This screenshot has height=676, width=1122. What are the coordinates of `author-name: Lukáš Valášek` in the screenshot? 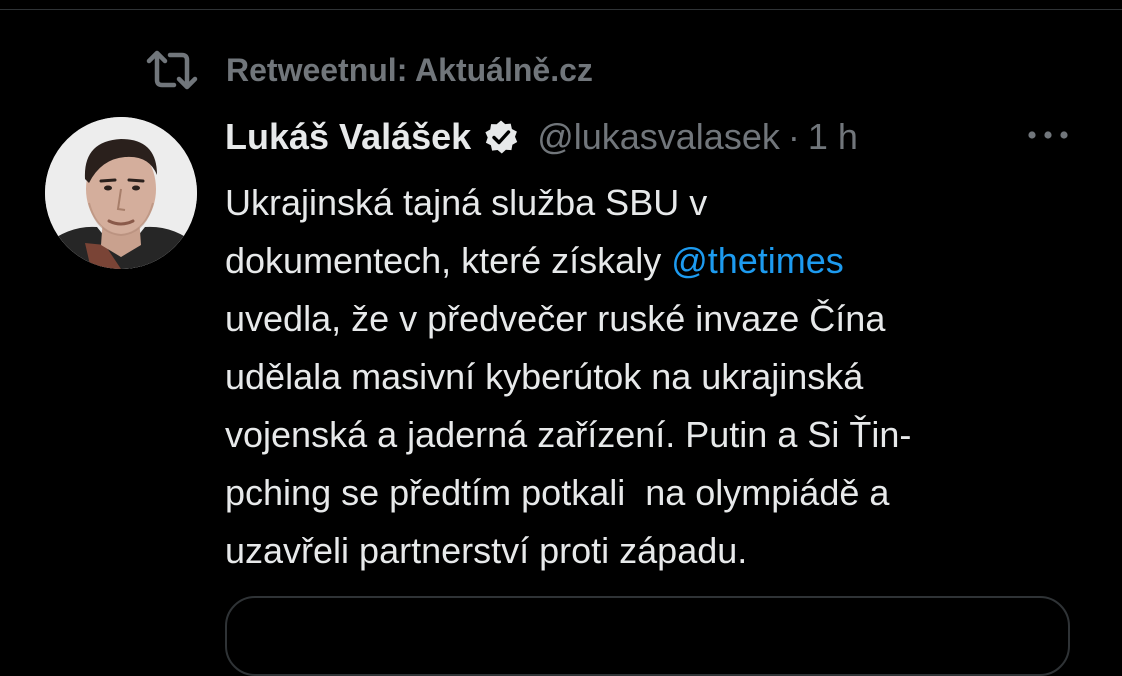 It's located at (348, 137).